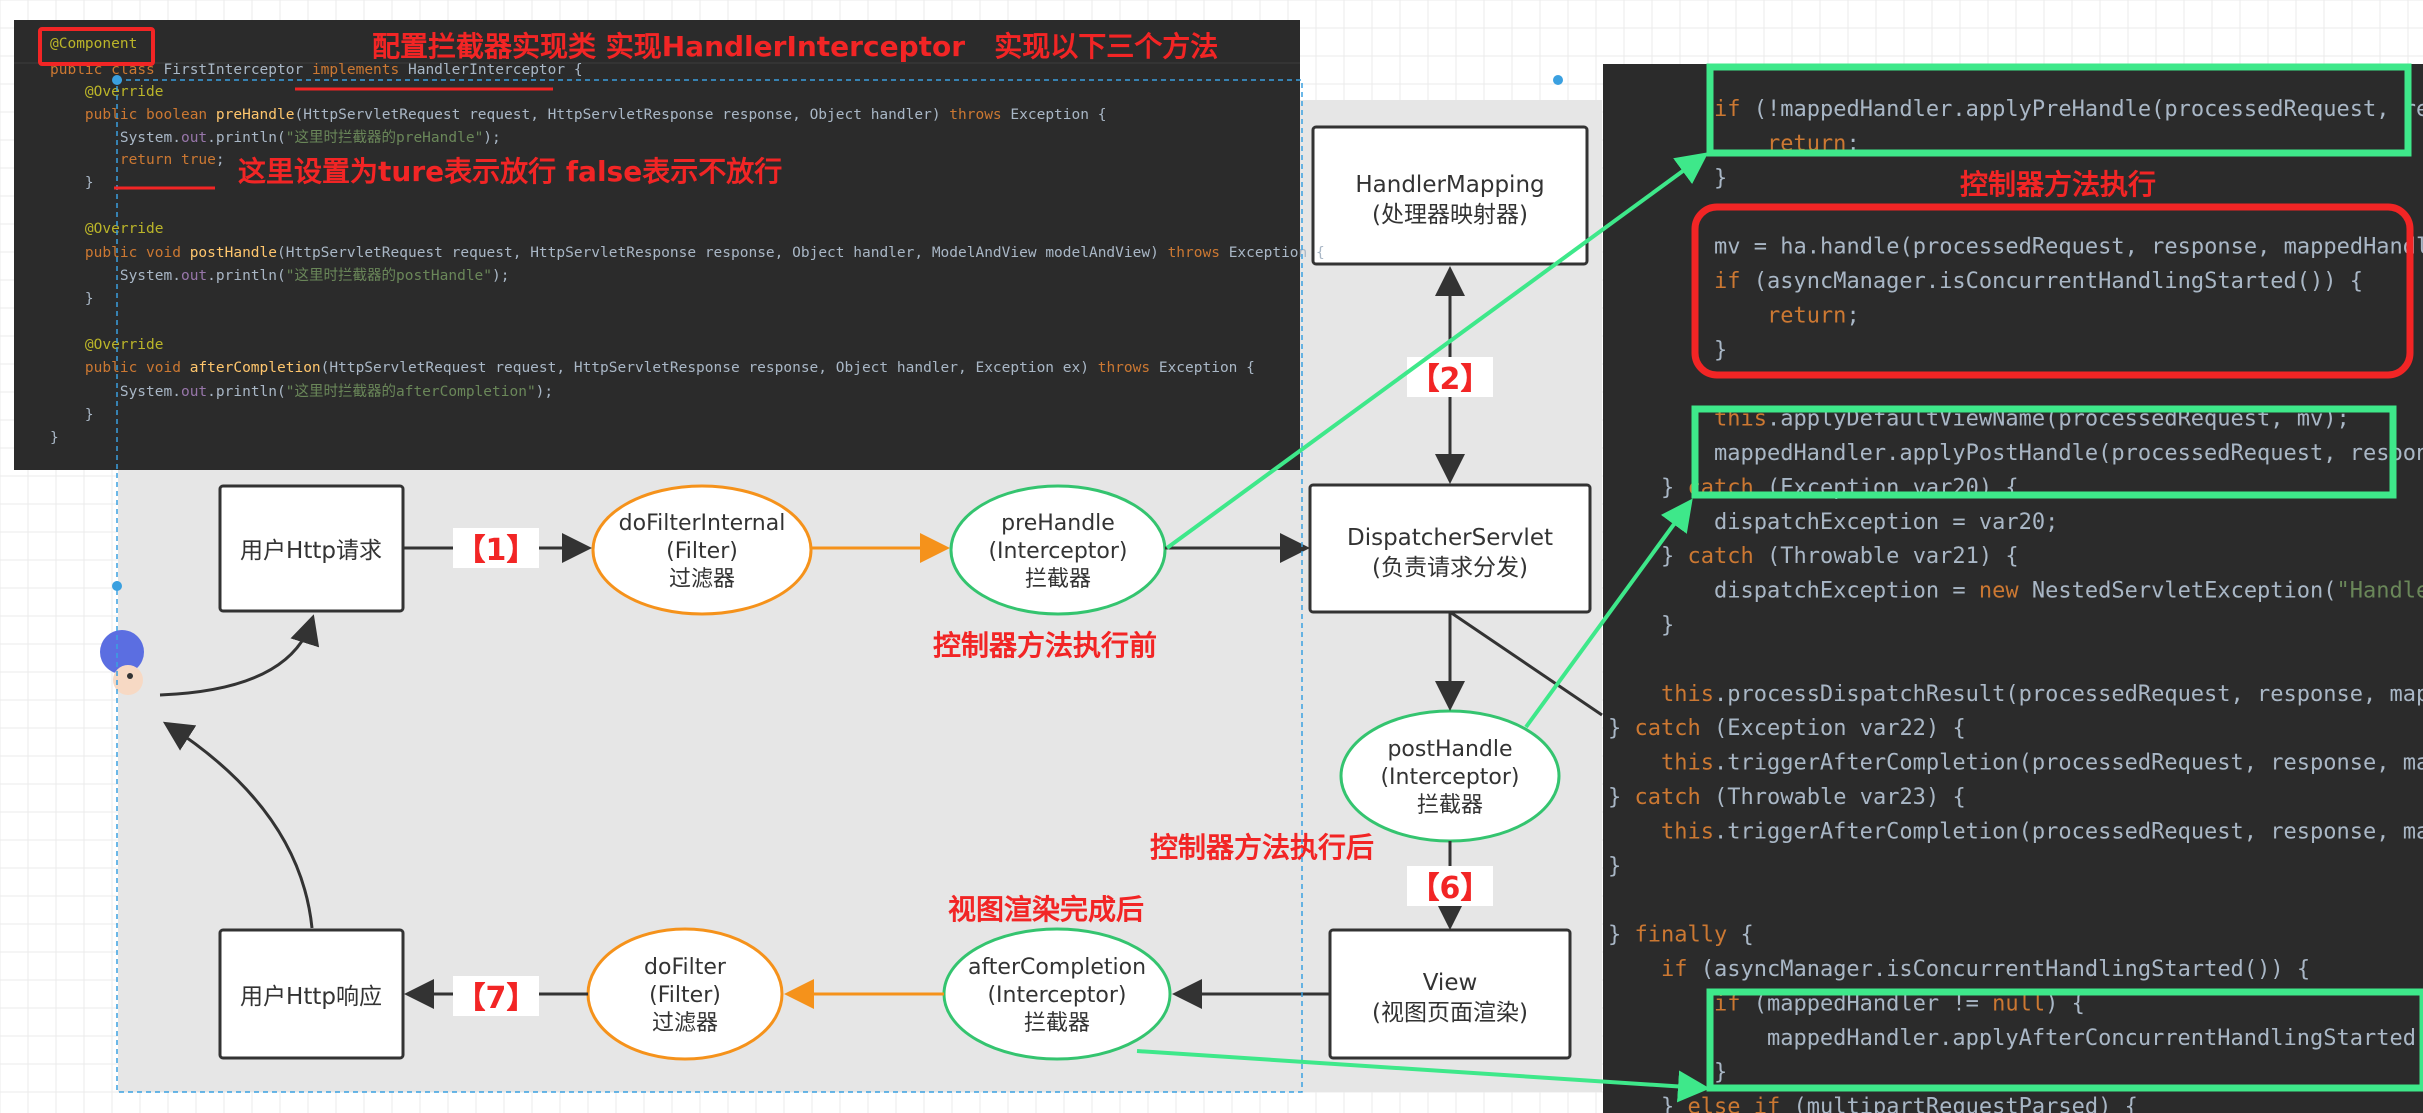  Describe the element at coordinates (1734, 315) in the screenshot. I see `right-code-line: return;` at that location.